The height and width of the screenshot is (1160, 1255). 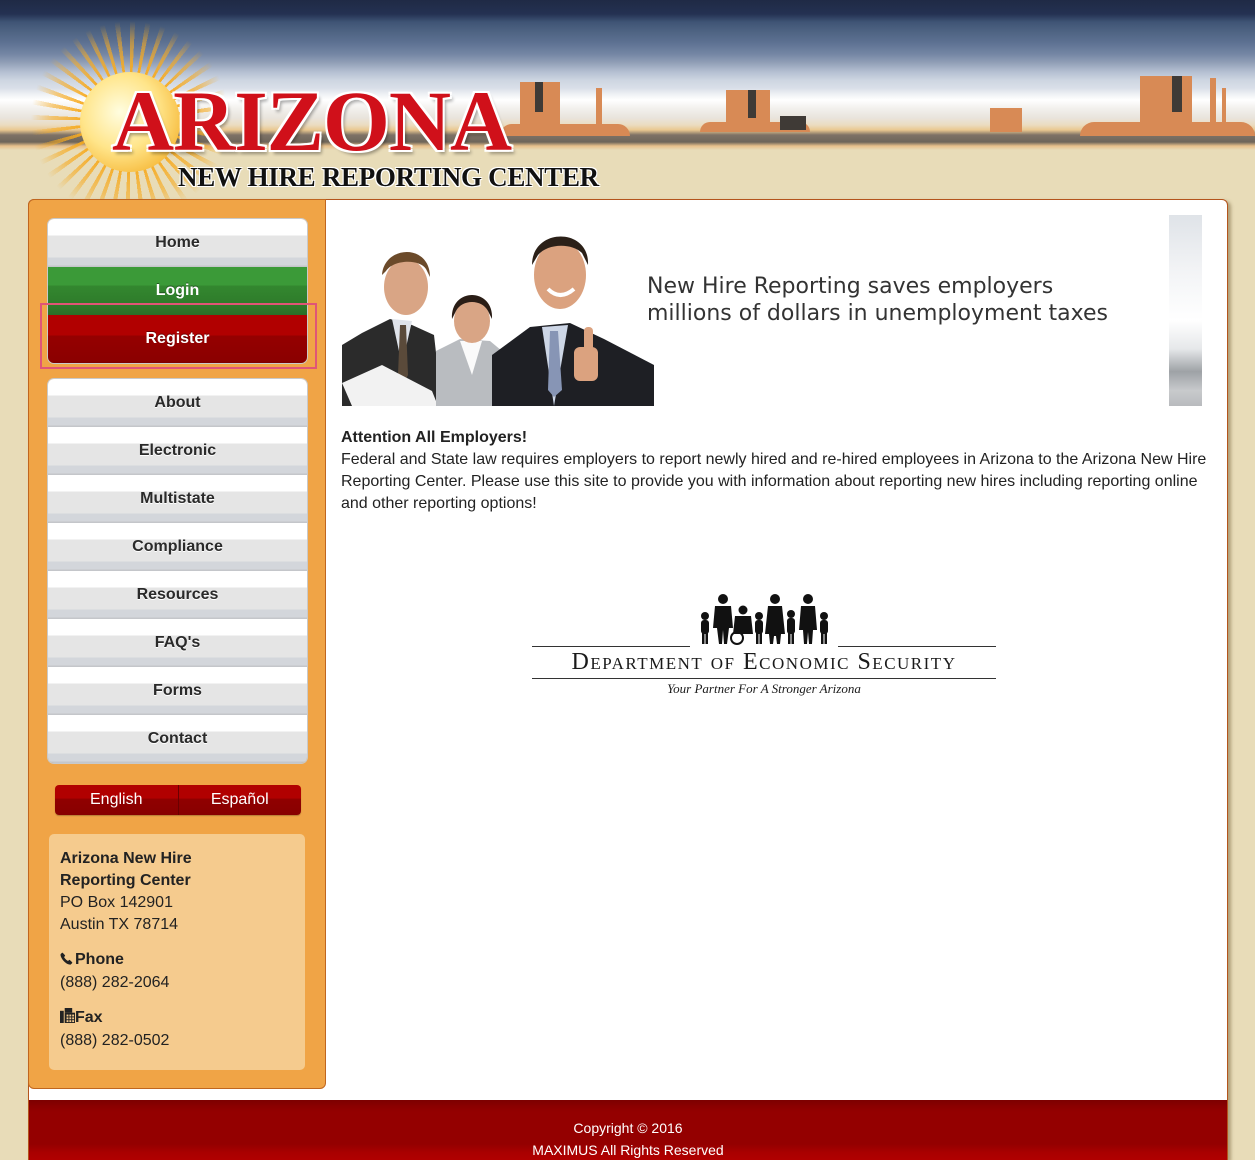 I want to click on contact-phone-heading: Phone, so click(x=177, y=960).